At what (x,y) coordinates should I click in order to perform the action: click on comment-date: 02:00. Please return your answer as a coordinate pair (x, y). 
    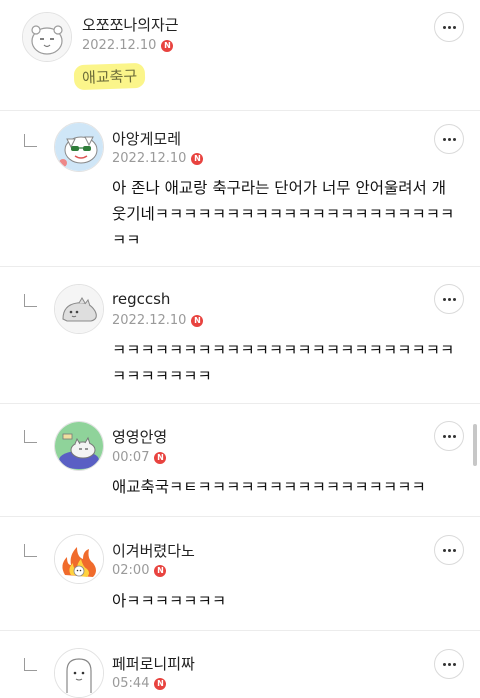
    Looking at the image, I should click on (131, 570).